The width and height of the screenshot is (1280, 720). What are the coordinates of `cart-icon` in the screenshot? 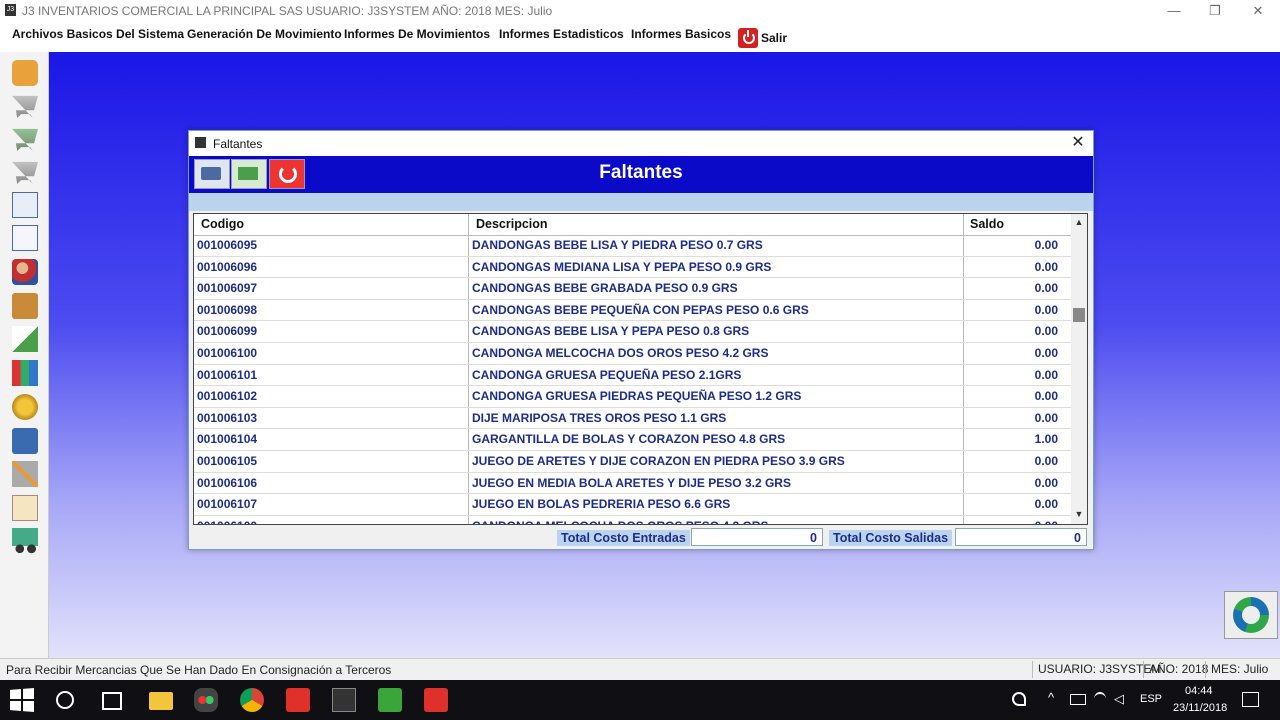 It's located at (25, 106).